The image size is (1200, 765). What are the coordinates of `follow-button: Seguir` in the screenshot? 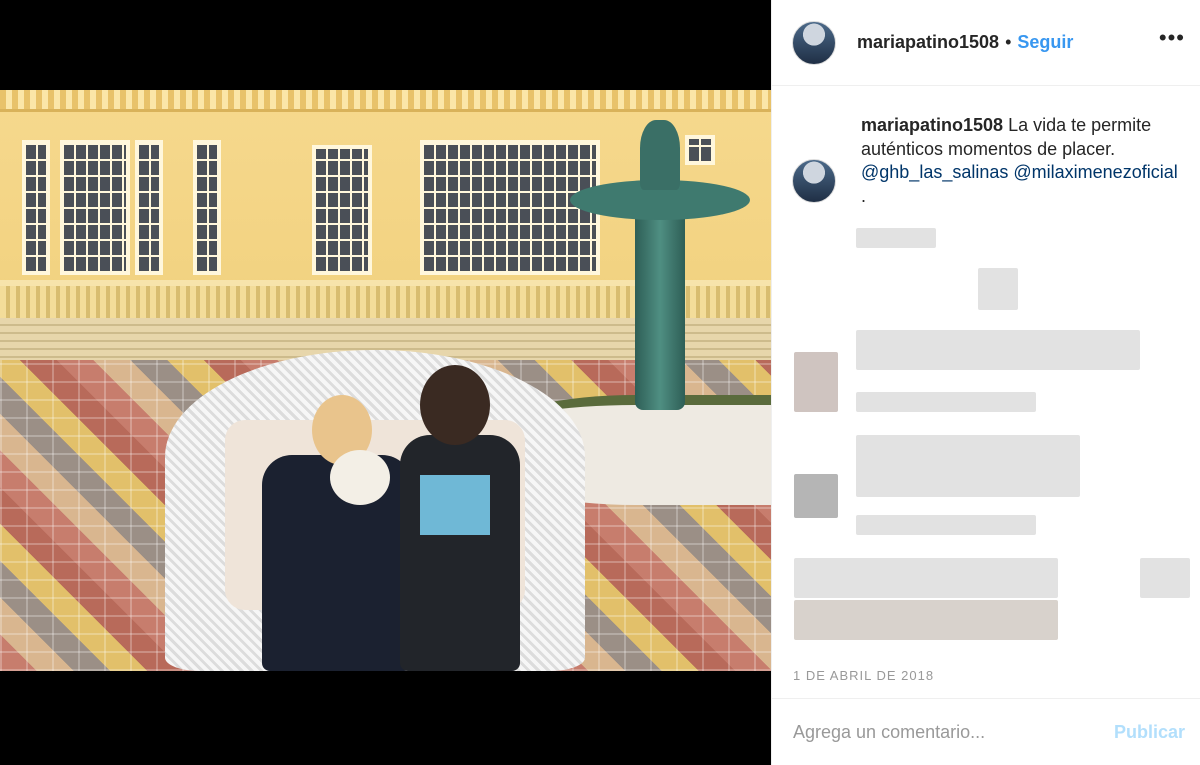 It's located at (1045, 42).